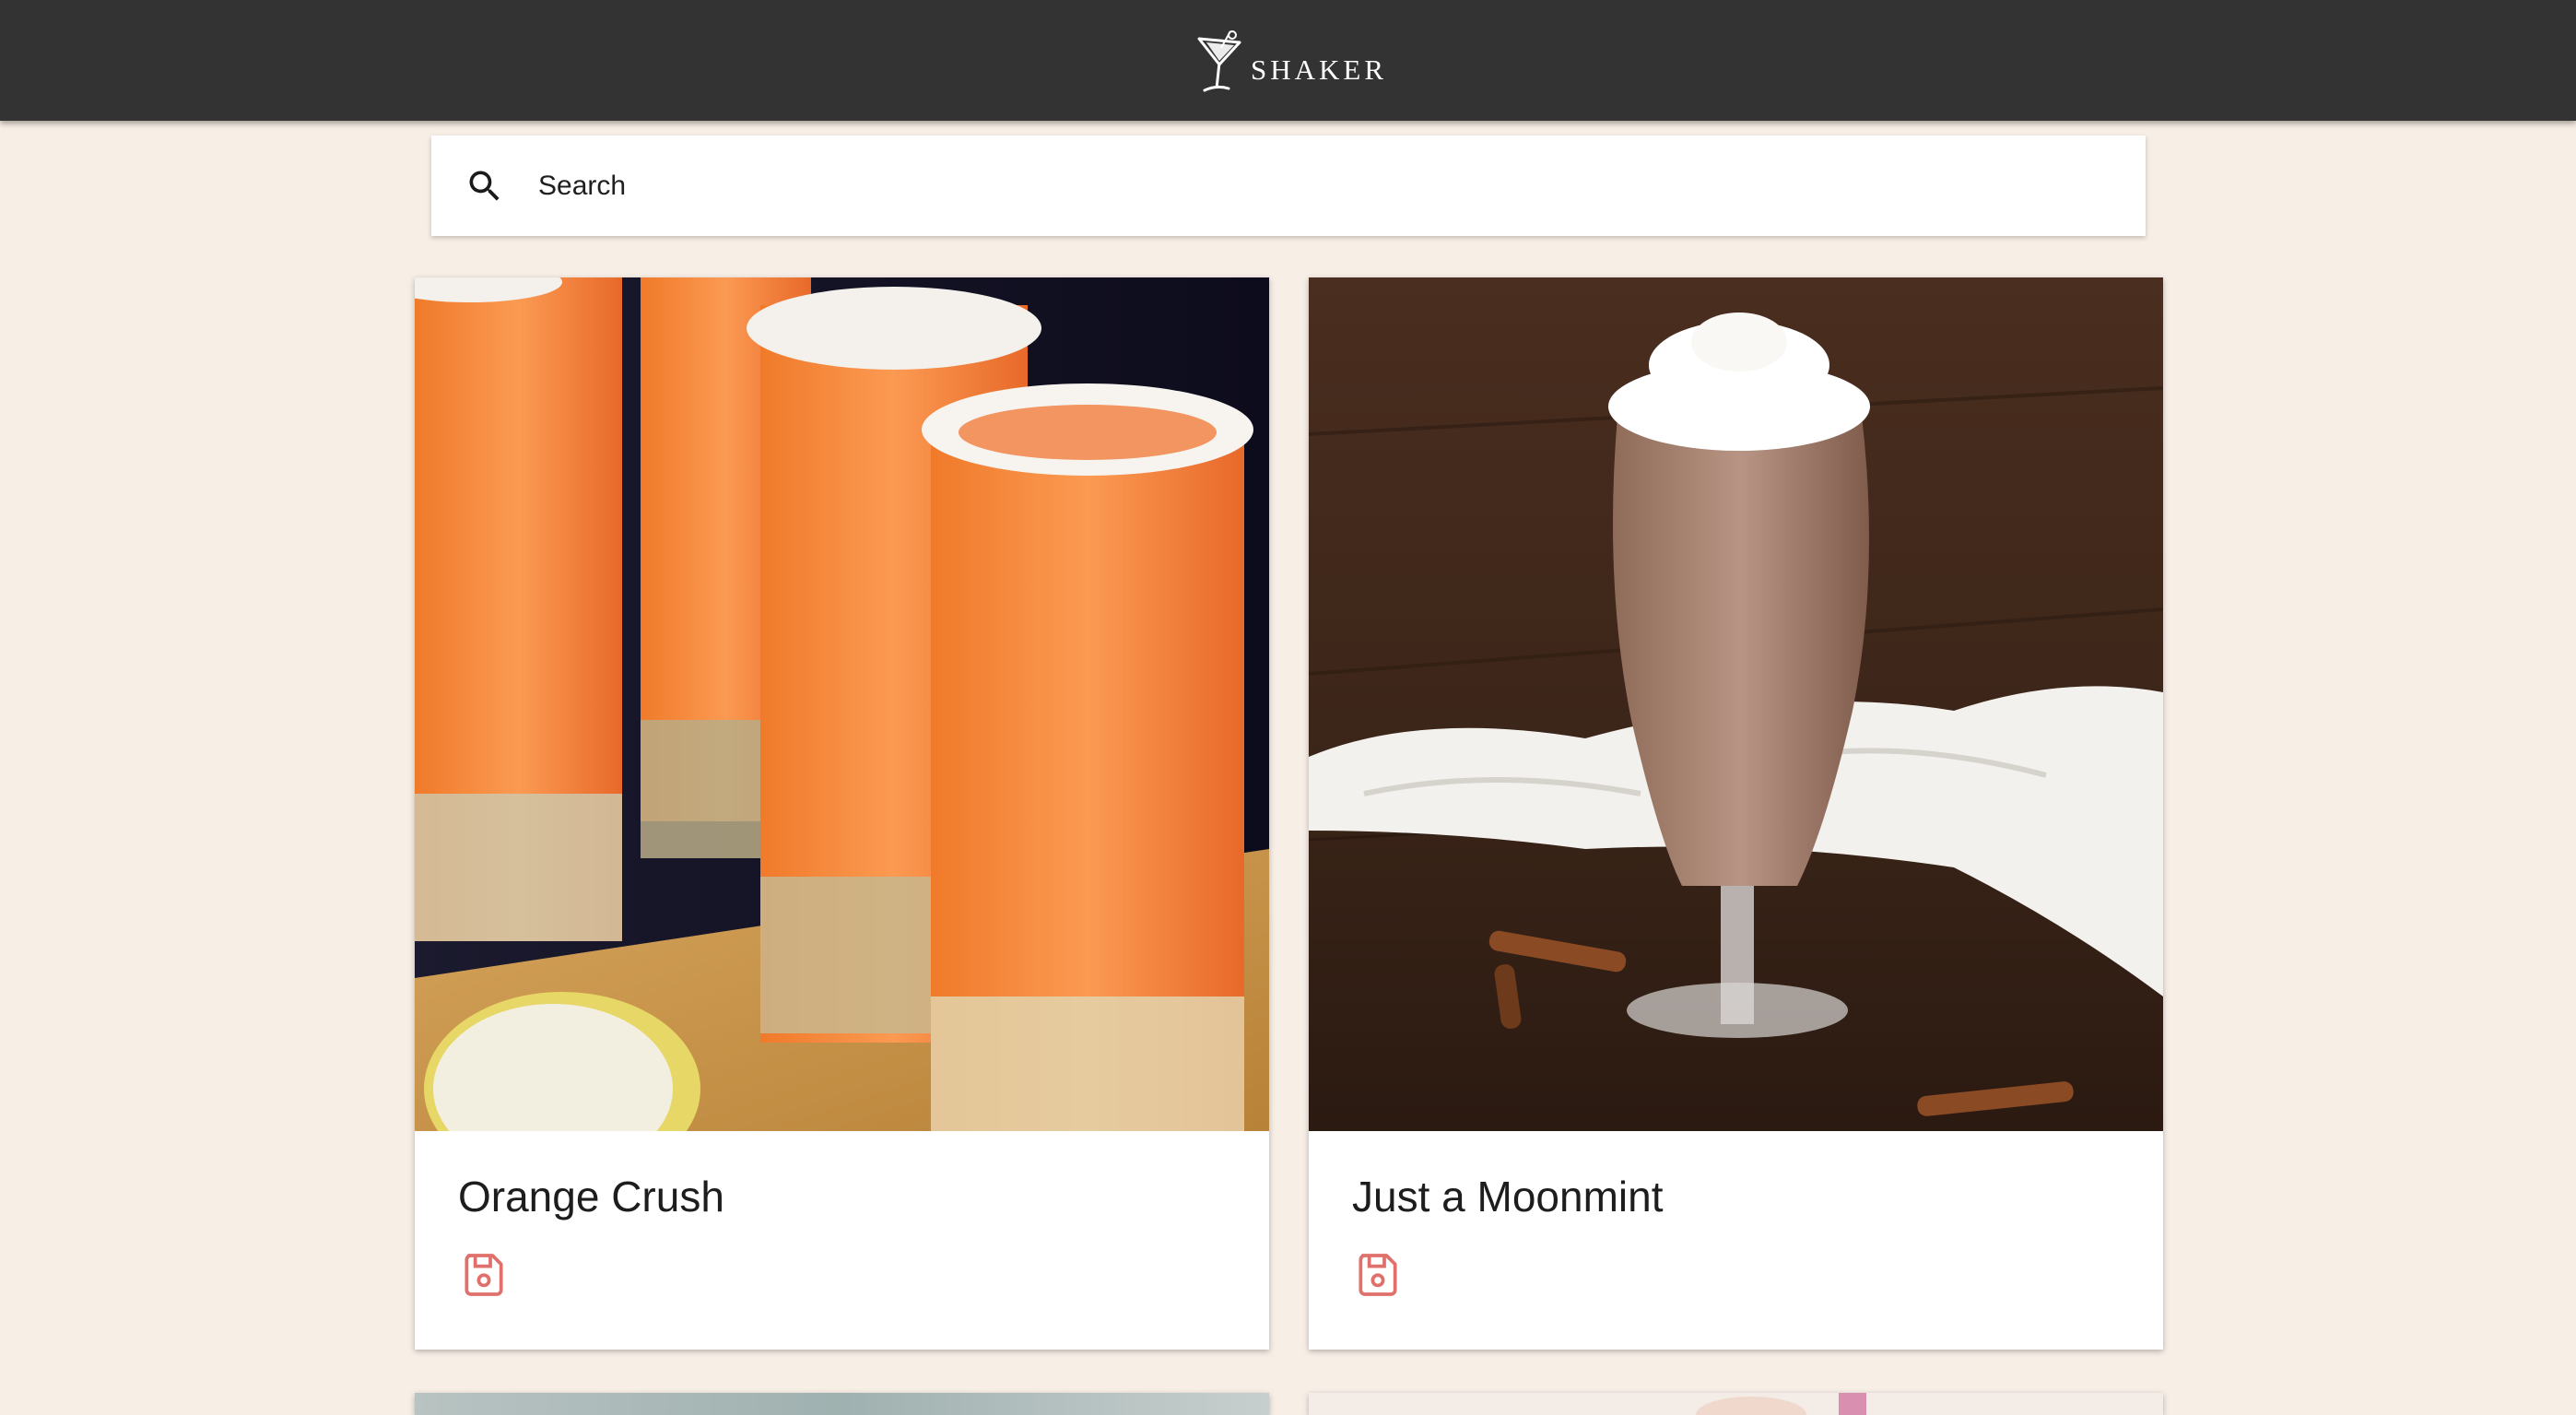 The width and height of the screenshot is (2576, 1415). What do you see at coordinates (863, 1196) in the screenshot?
I see `cocktail-title: Orange Crush` at bounding box center [863, 1196].